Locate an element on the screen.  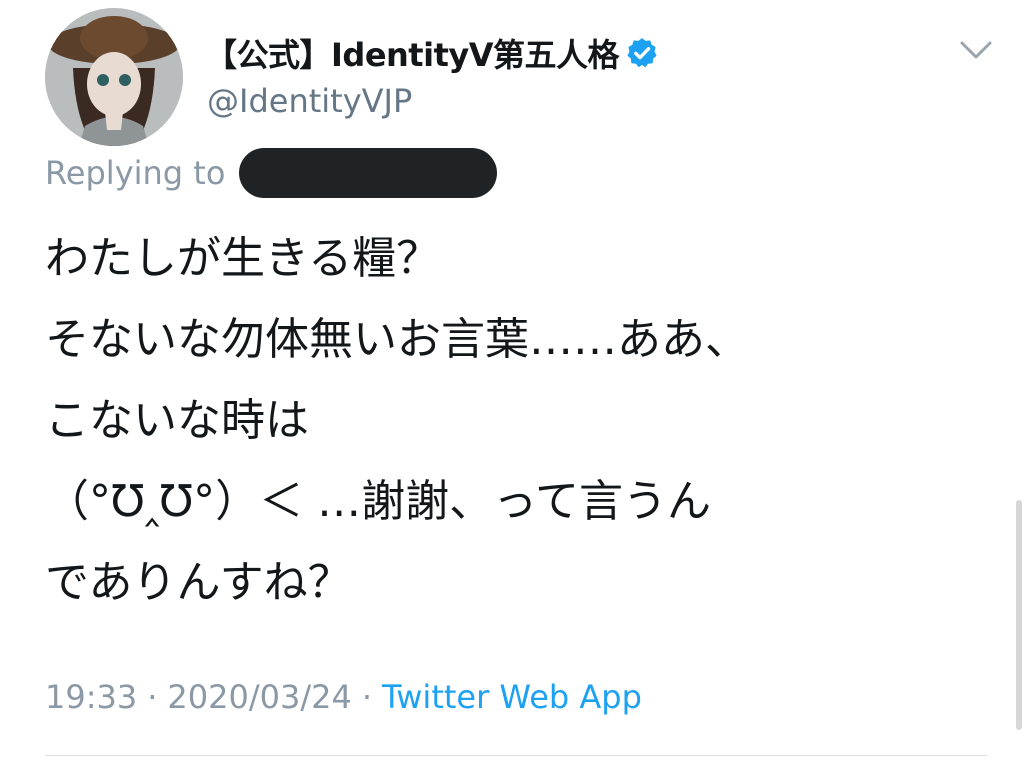
tweet-metadata: 19:33 · 2020/03/24 · Twitter Web App is located at coordinates (343, 697).